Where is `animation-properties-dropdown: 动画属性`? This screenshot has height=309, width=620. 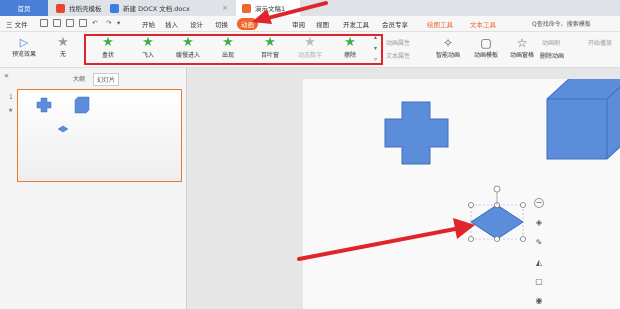 animation-properties-dropdown: 动画属性 is located at coordinates (398, 42).